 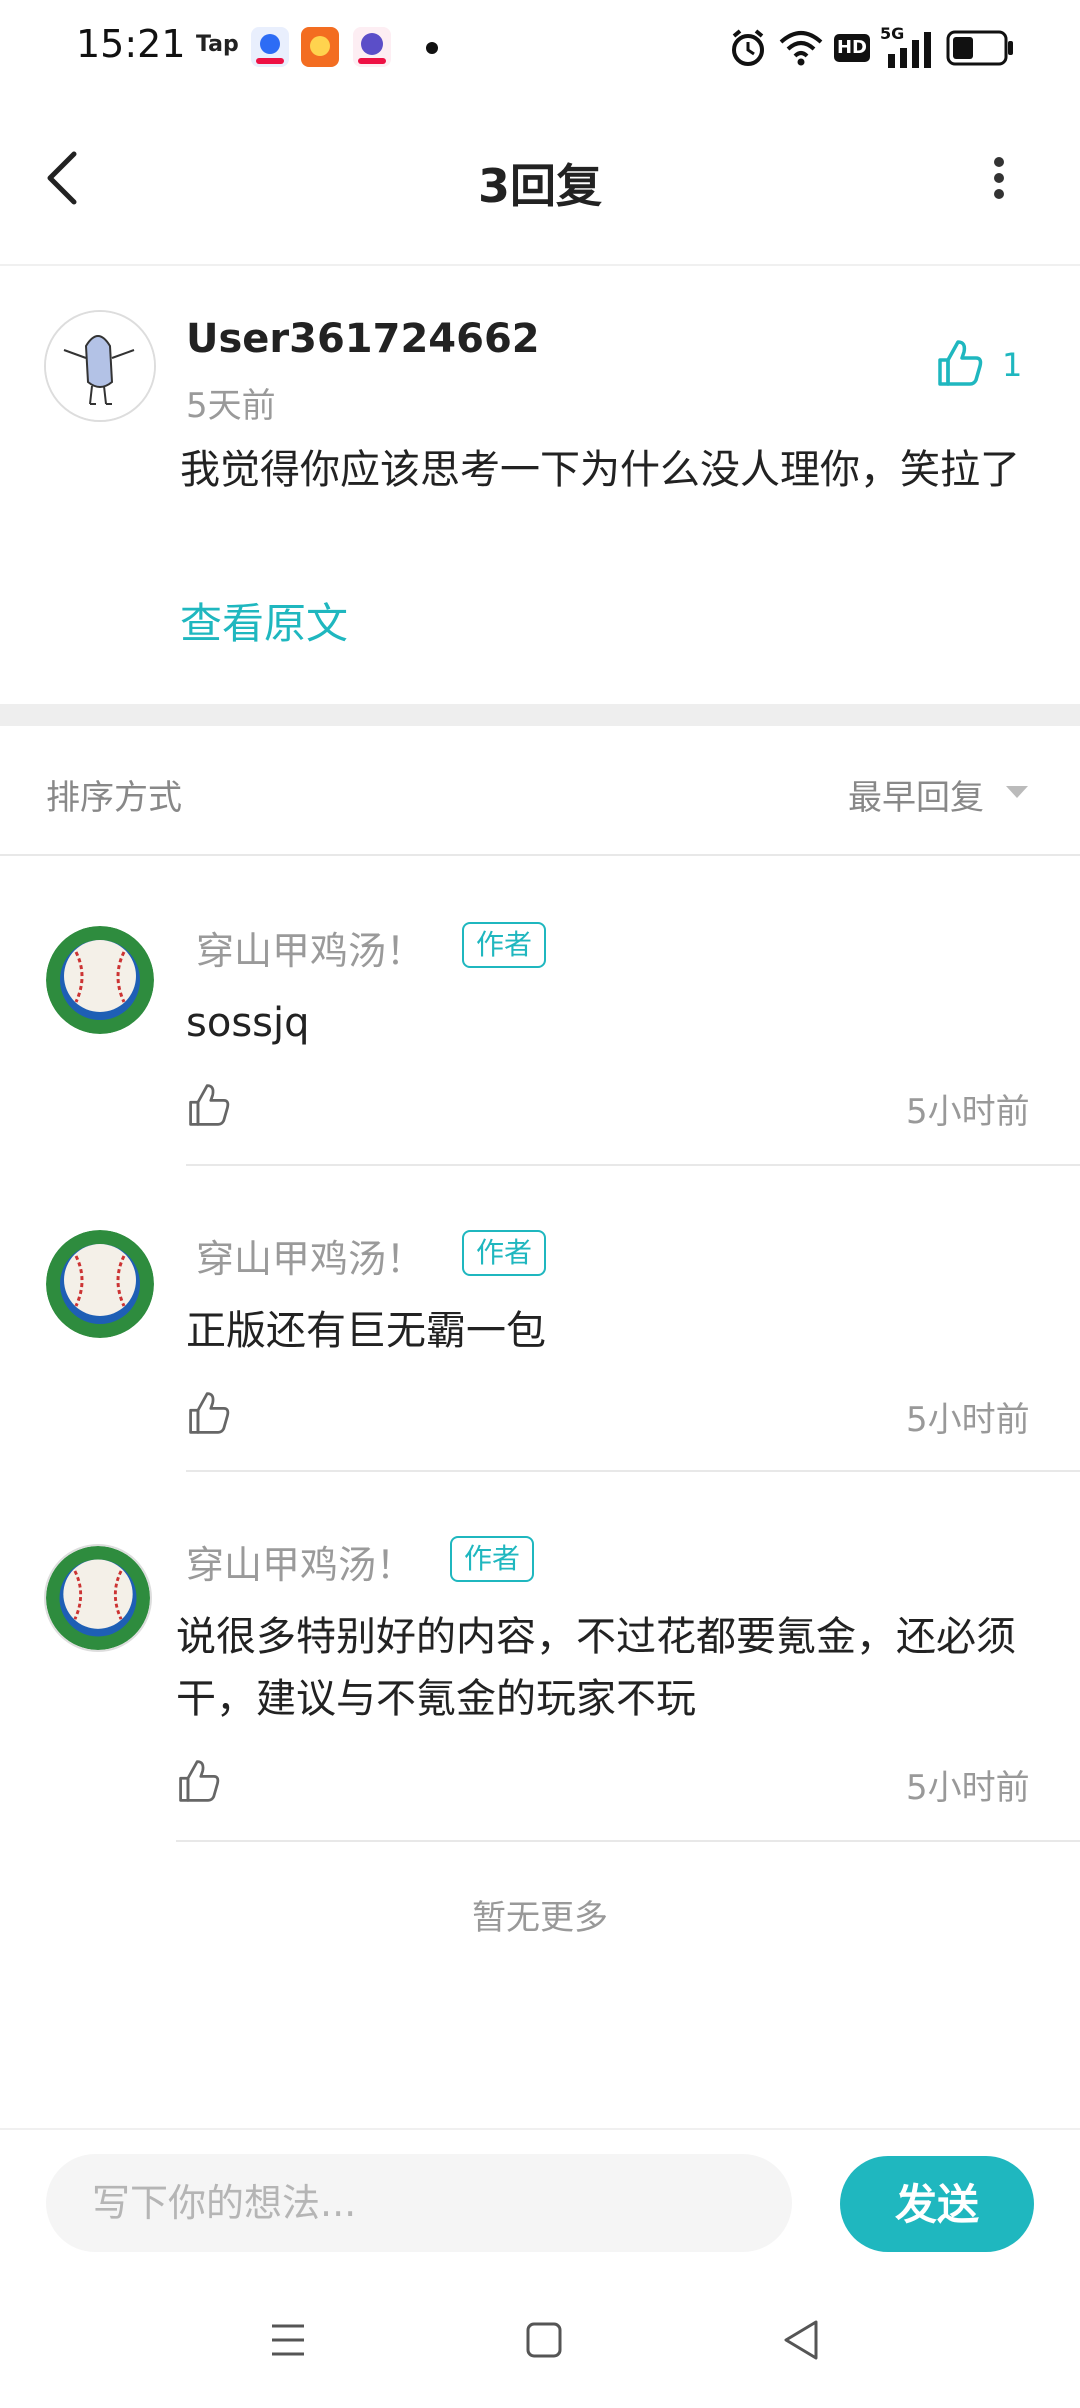 What do you see at coordinates (320, 47) in the screenshot?
I see `weibo-icon` at bounding box center [320, 47].